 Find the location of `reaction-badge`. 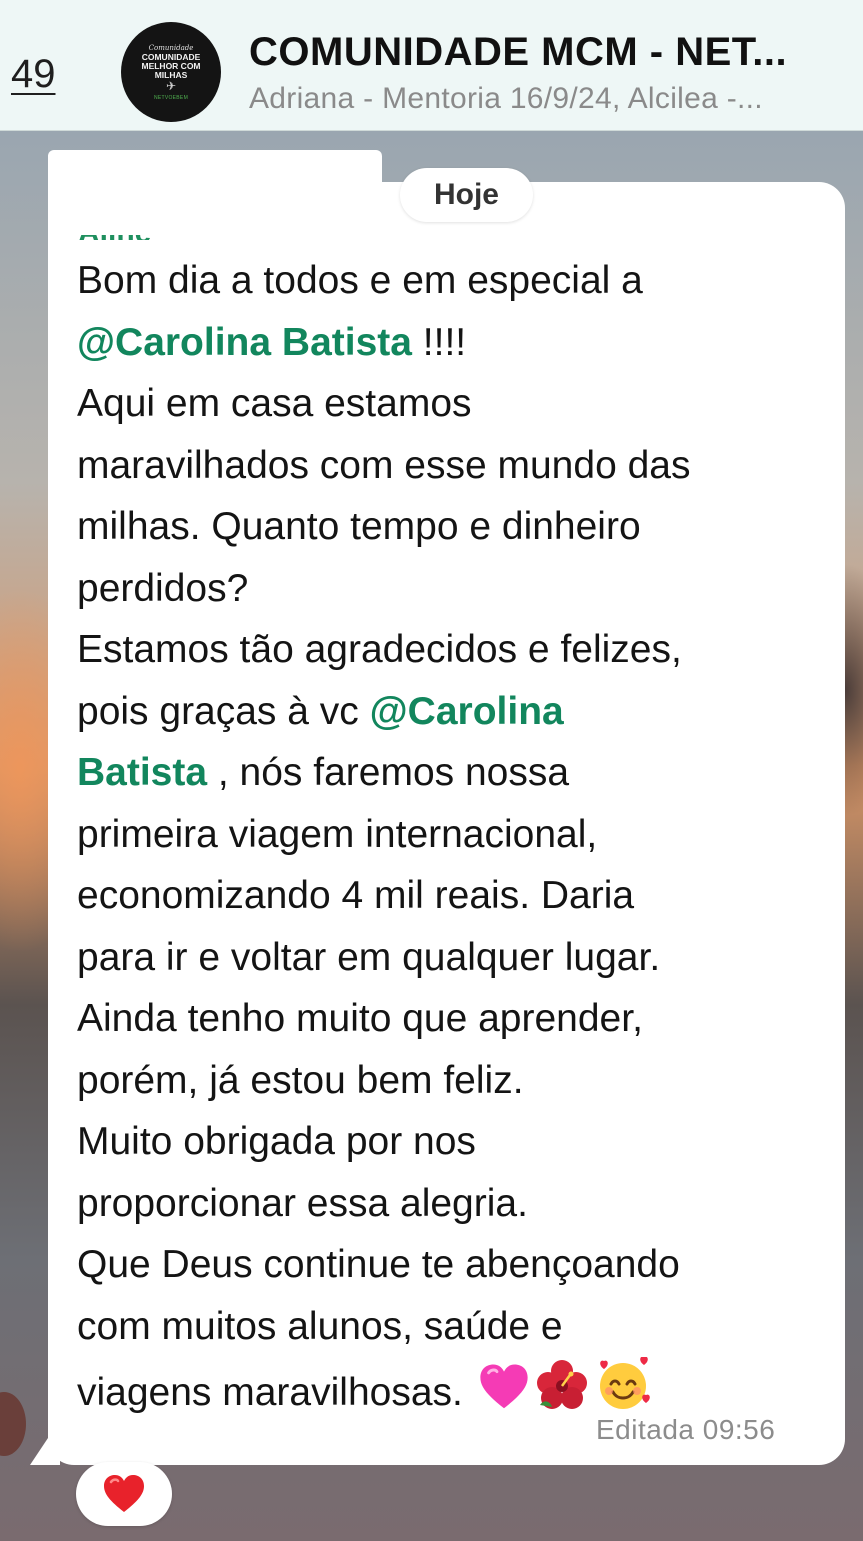

reaction-badge is located at coordinates (124, 1494).